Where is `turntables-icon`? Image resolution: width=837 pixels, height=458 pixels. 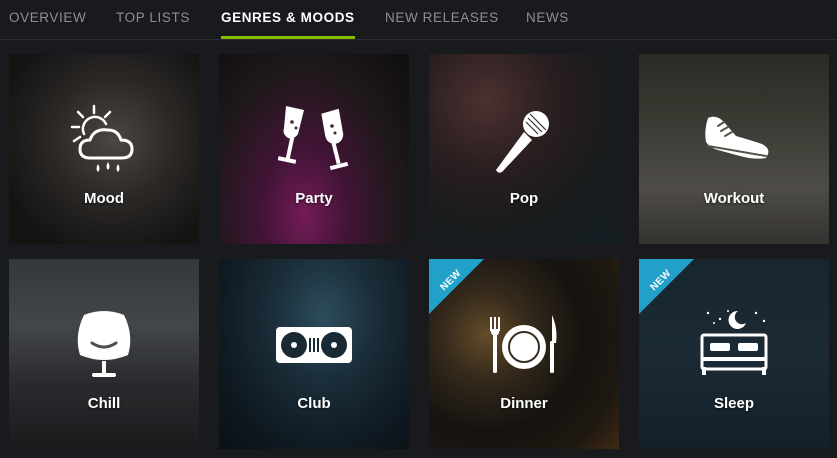
turntables-icon is located at coordinates (314, 345).